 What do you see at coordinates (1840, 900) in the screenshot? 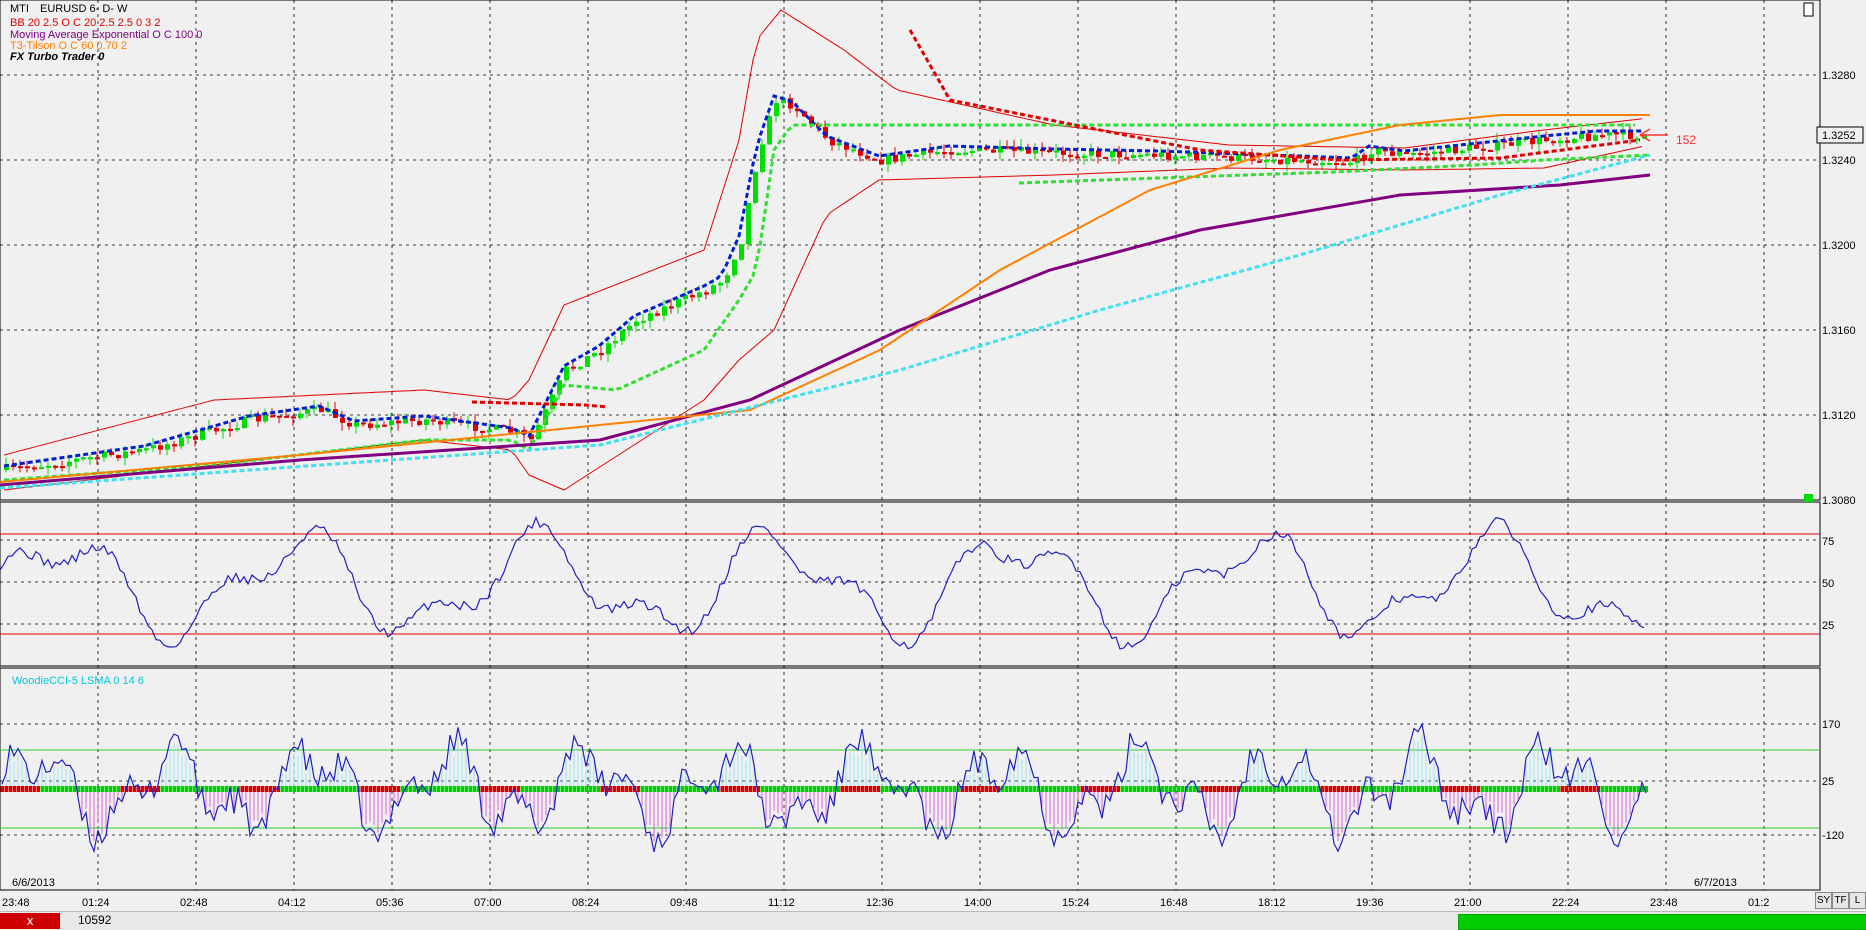
I see `tf-button: TF` at bounding box center [1840, 900].